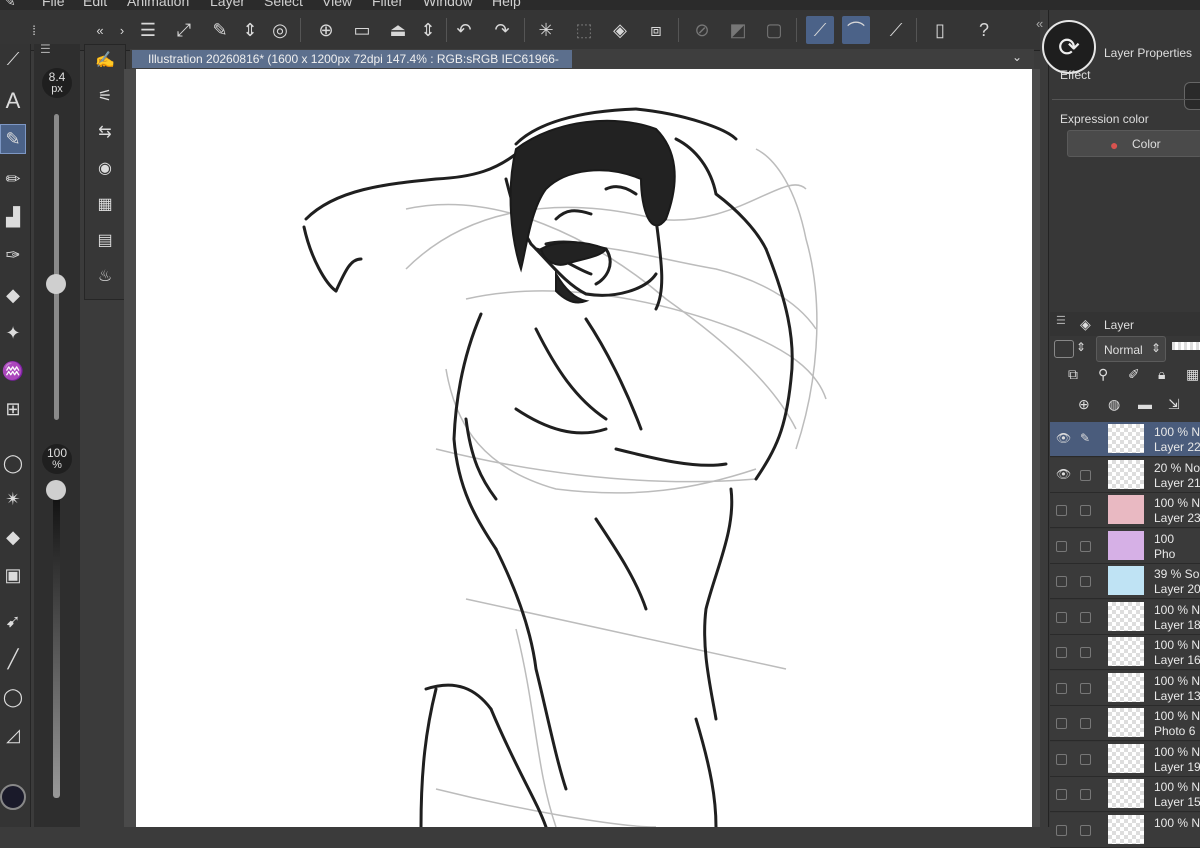 The height and width of the screenshot is (848, 1200). Describe the element at coordinates (158, 4) in the screenshot. I see `menu-animation: Animation` at that location.